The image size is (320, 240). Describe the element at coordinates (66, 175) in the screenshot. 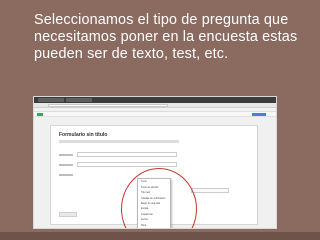

I see `question-type-label` at that location.